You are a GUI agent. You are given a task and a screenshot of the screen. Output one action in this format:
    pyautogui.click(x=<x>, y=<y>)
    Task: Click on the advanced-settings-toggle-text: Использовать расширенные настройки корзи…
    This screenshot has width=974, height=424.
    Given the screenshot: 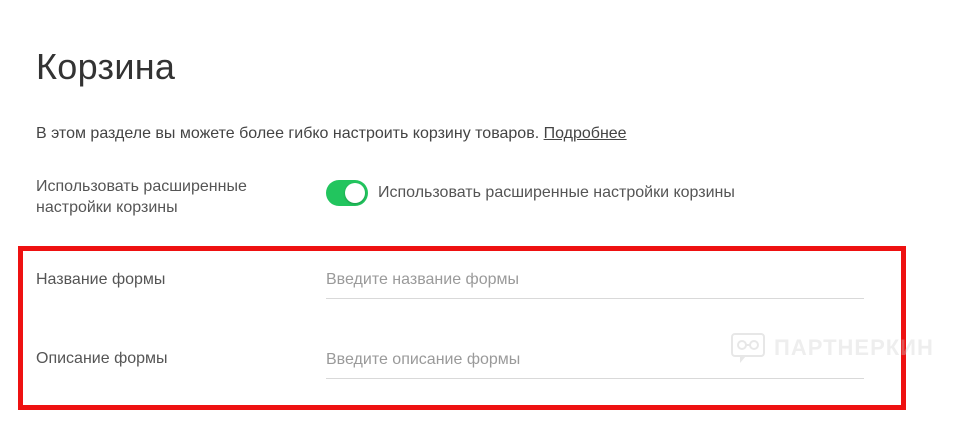 What is the action you would take?
    pyautogui.click(x=556, y=192)
    